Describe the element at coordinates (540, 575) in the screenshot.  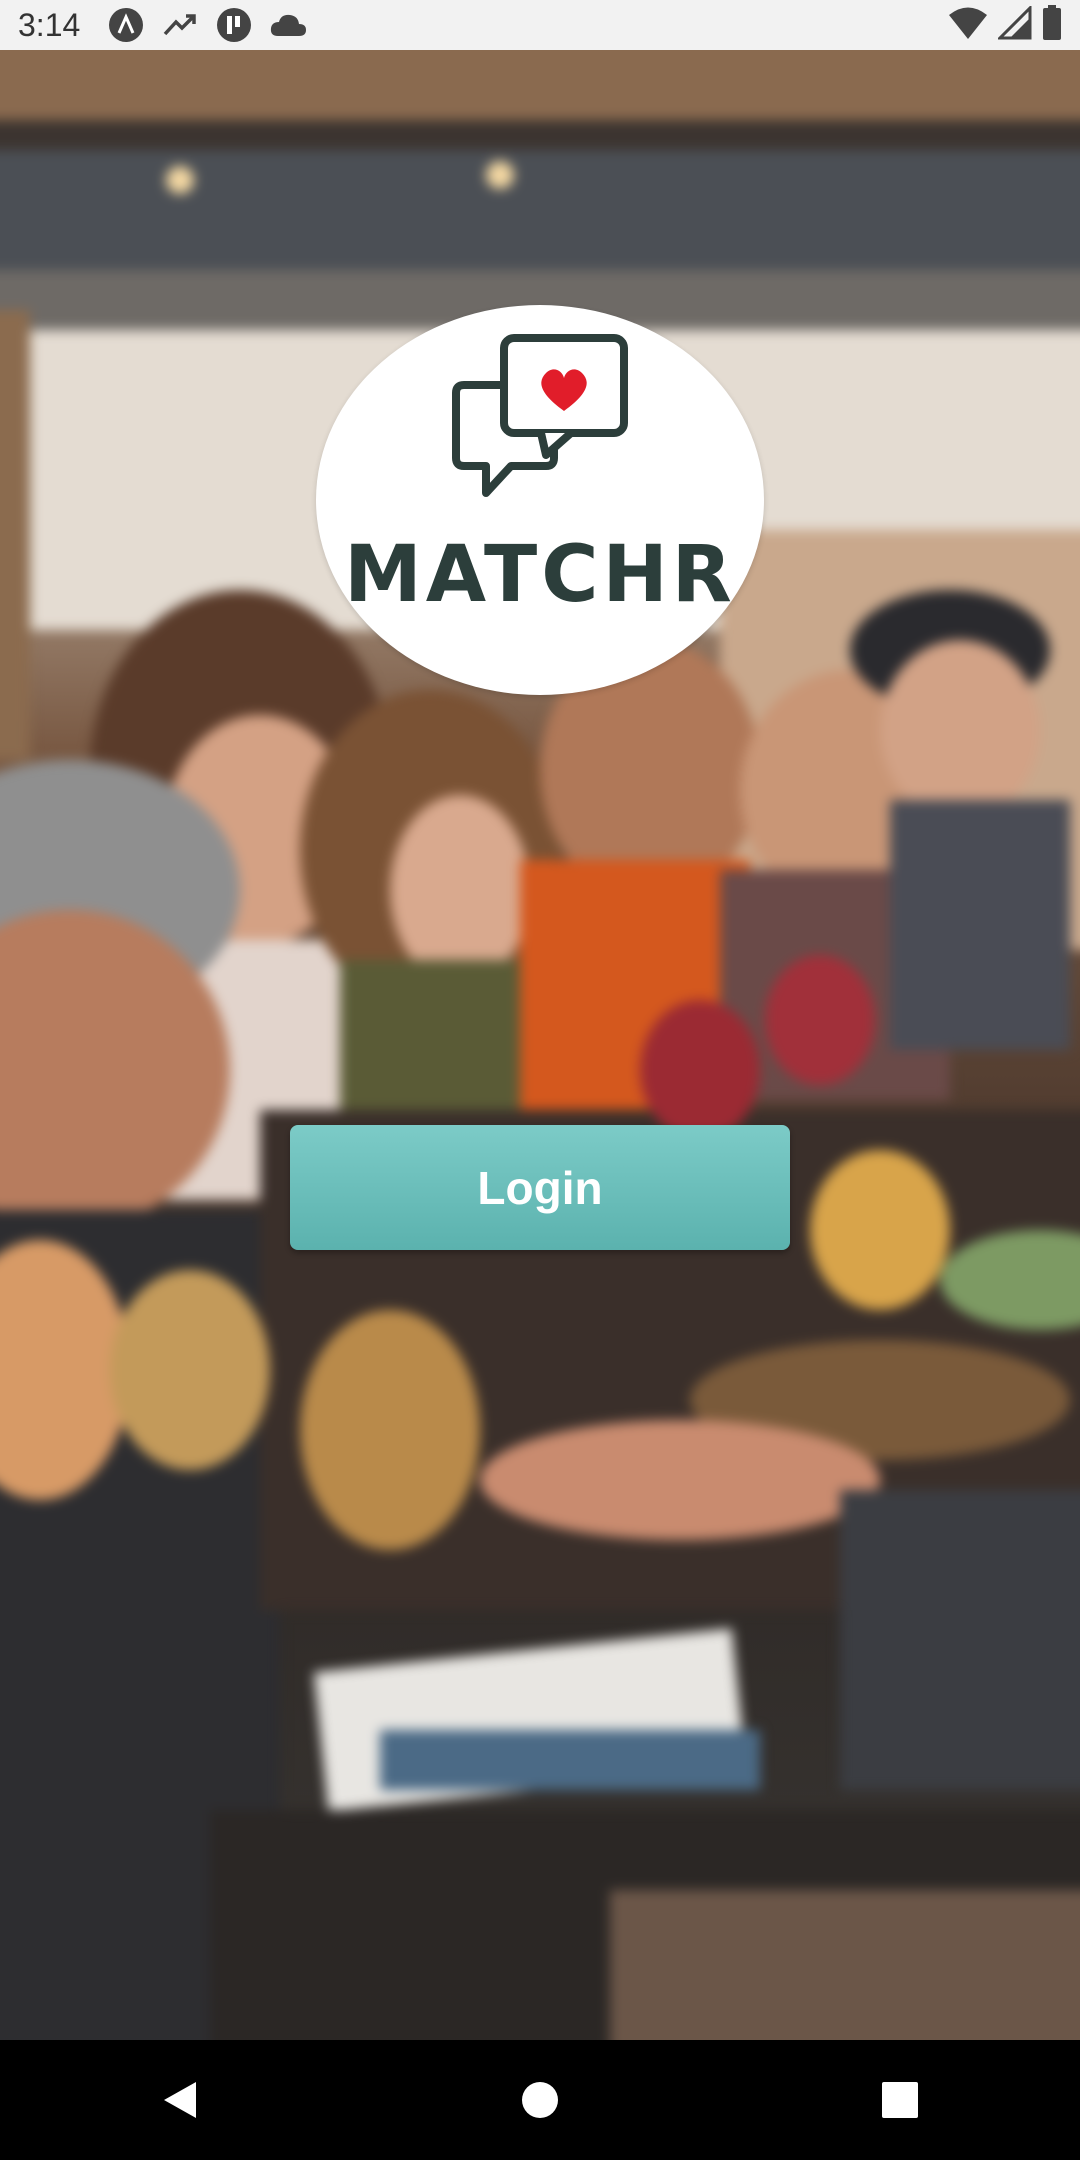
I see `logo-text: MATCHR` at that location.